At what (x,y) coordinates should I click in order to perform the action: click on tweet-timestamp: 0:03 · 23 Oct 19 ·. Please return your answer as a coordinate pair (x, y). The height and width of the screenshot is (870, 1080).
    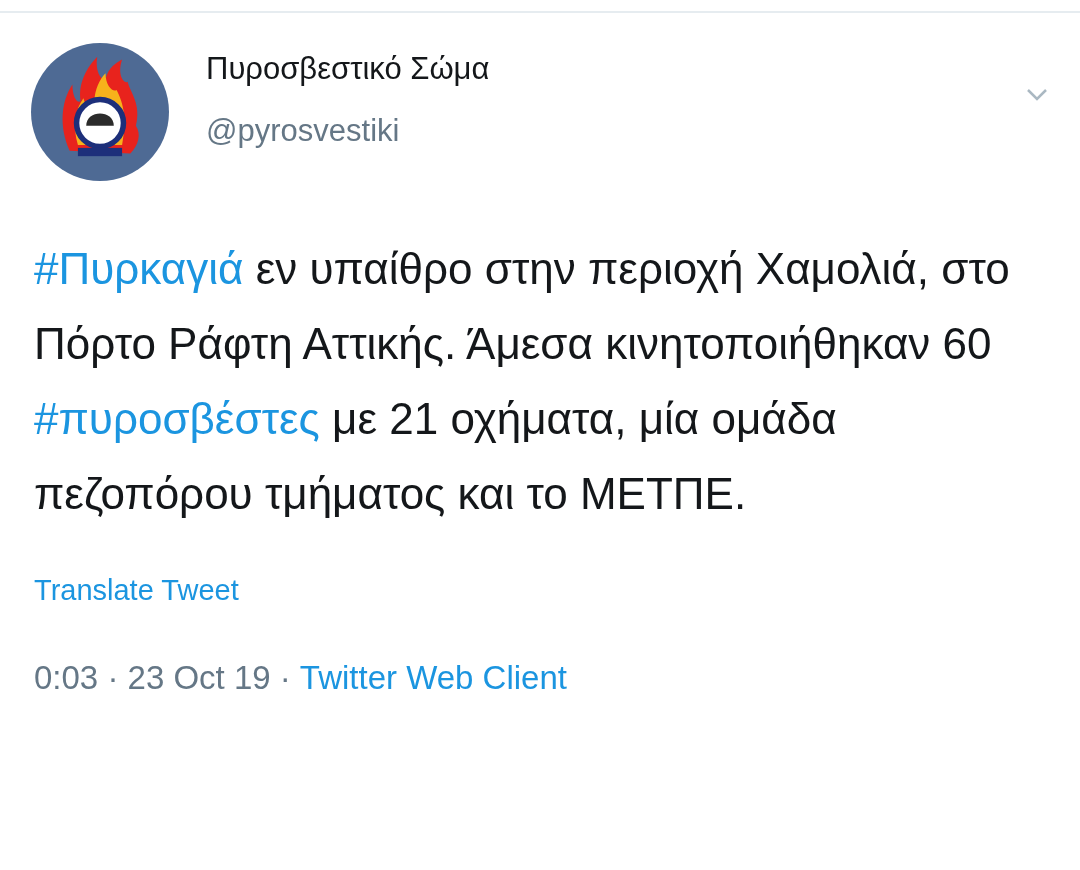
    Looking at the image, I should click on (162, 677).